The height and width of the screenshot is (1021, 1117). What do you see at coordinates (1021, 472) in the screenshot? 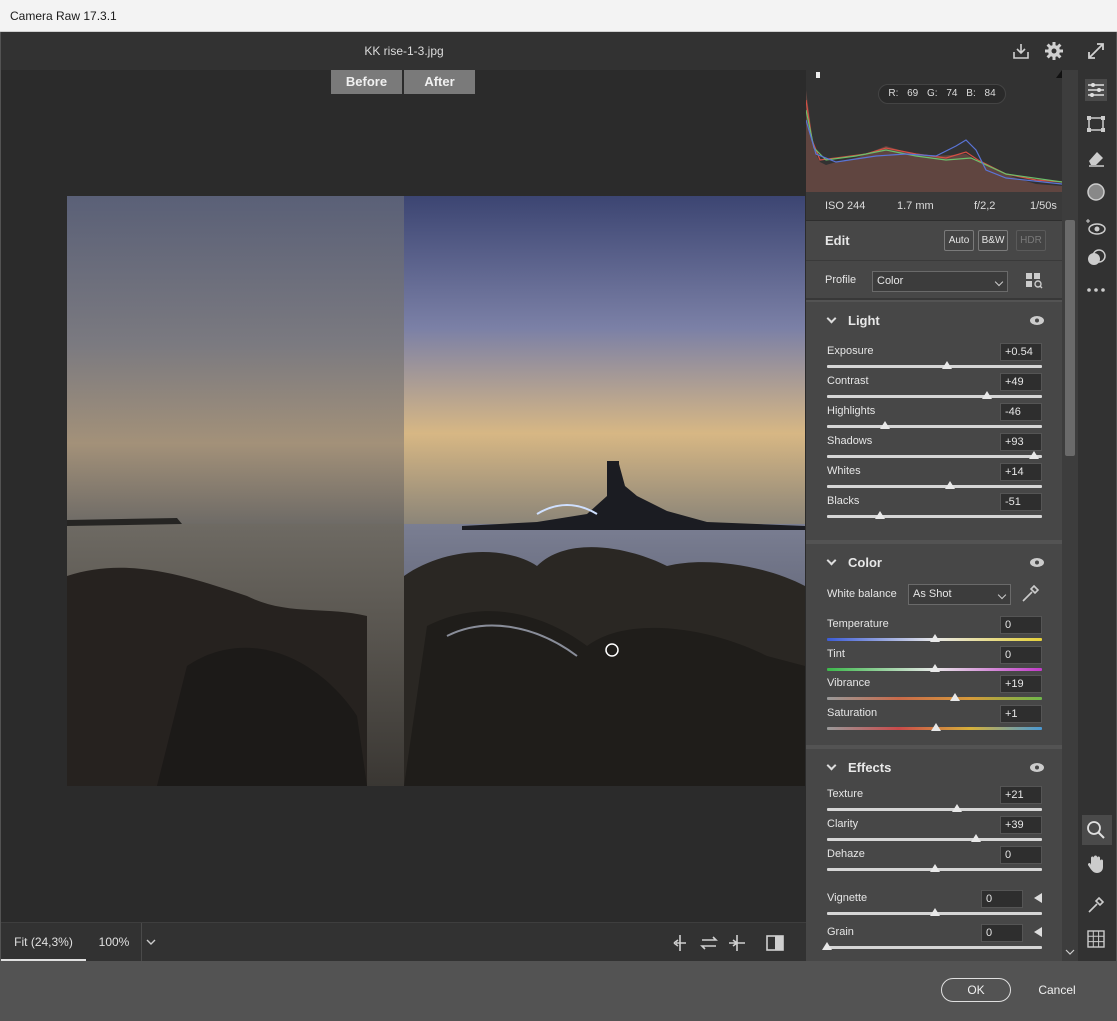
I see `slider-value-input: +14` at bounding box center [1021, 472].